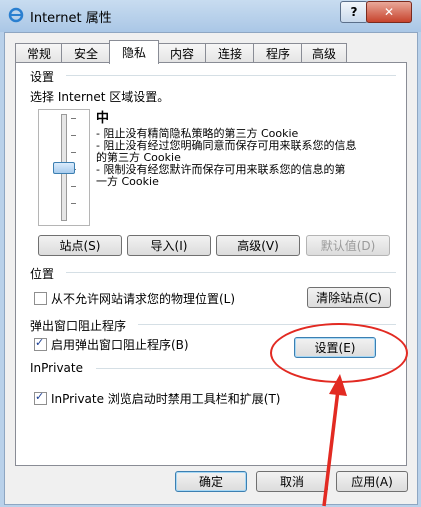 This screenshot has height=507, width=421. What do you see at coordinates (40, 298) in the screenshot?
I see `location-checkbox` at bounding box center [40, 298].